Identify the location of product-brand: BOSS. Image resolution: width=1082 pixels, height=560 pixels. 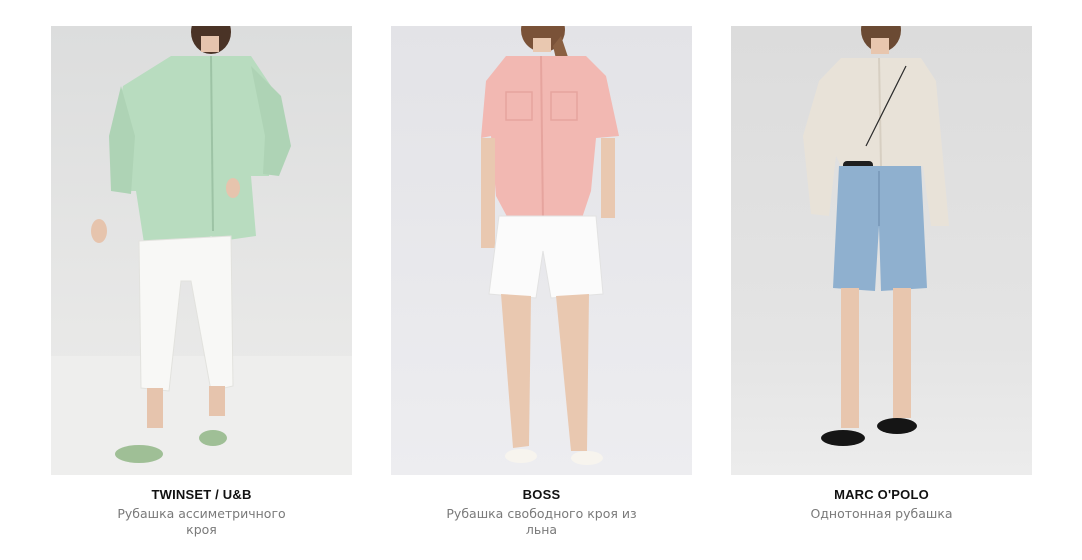
(541, 495).